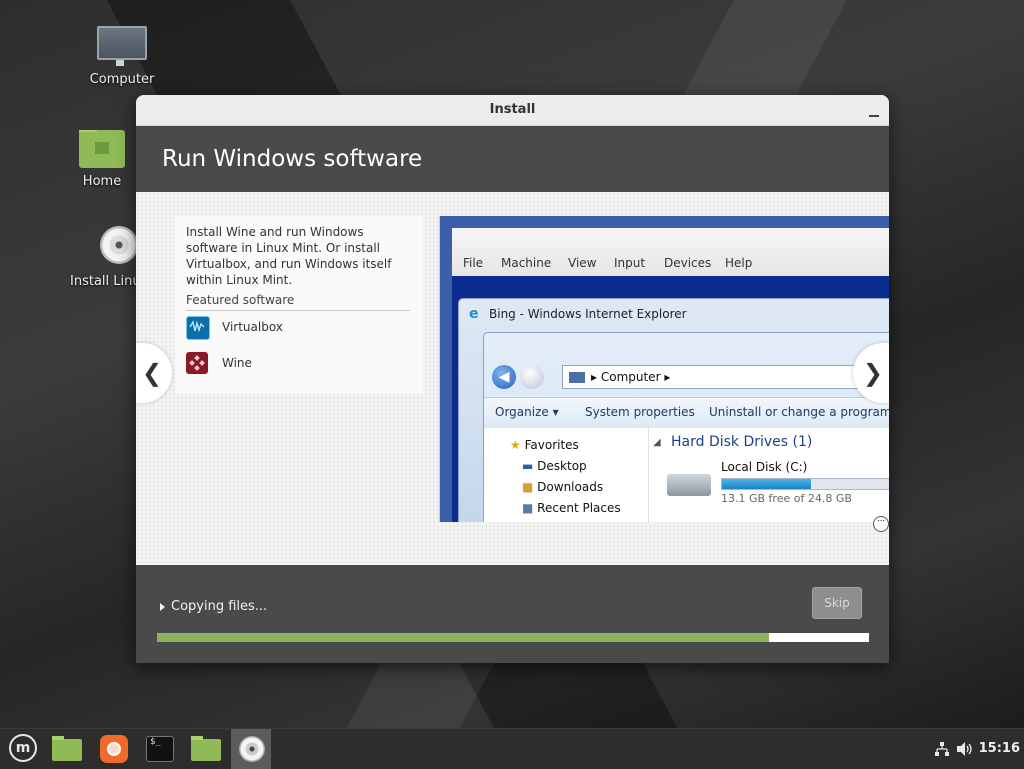  What do you see at coordinates (103, 281) in the screenshot?
I see `desktop-icon-label: Install Linux Mint` at bounding box center [103, 281].